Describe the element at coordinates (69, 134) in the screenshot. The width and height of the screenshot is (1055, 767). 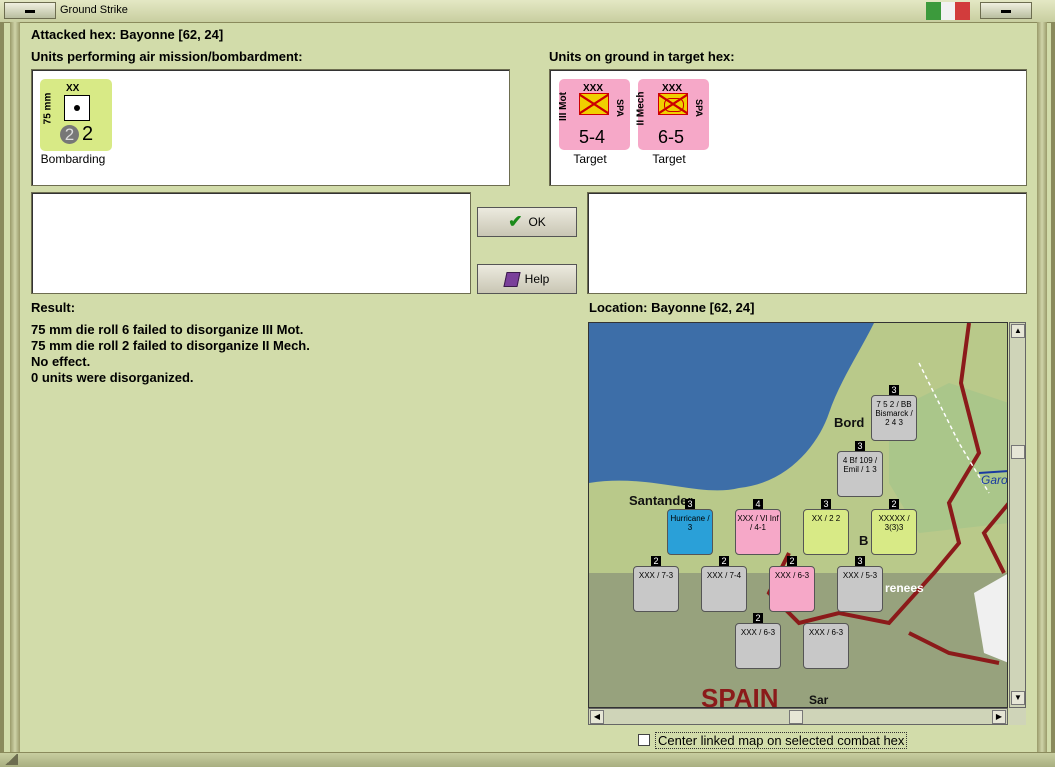
I see `value-circle: 2` at that location.